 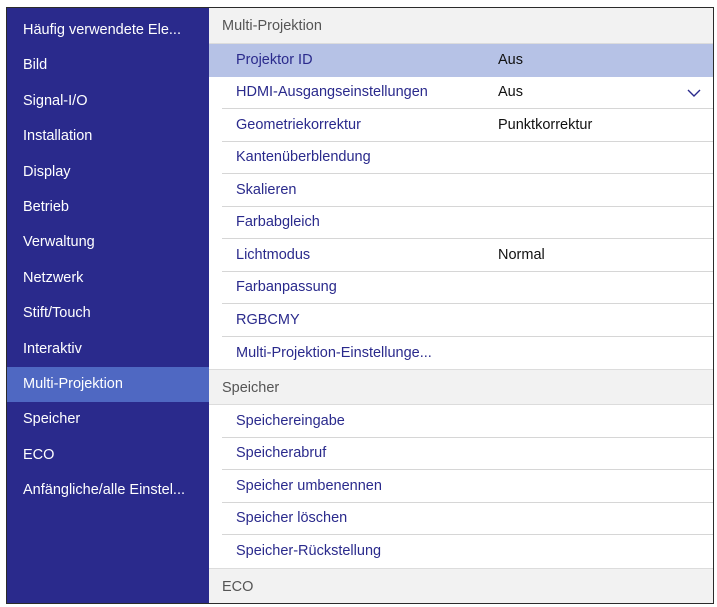 What do you see at coordinates (108, 172) in the screenshot?
I see `sidebar-item-display: Display` at bounding box center [108, 172].